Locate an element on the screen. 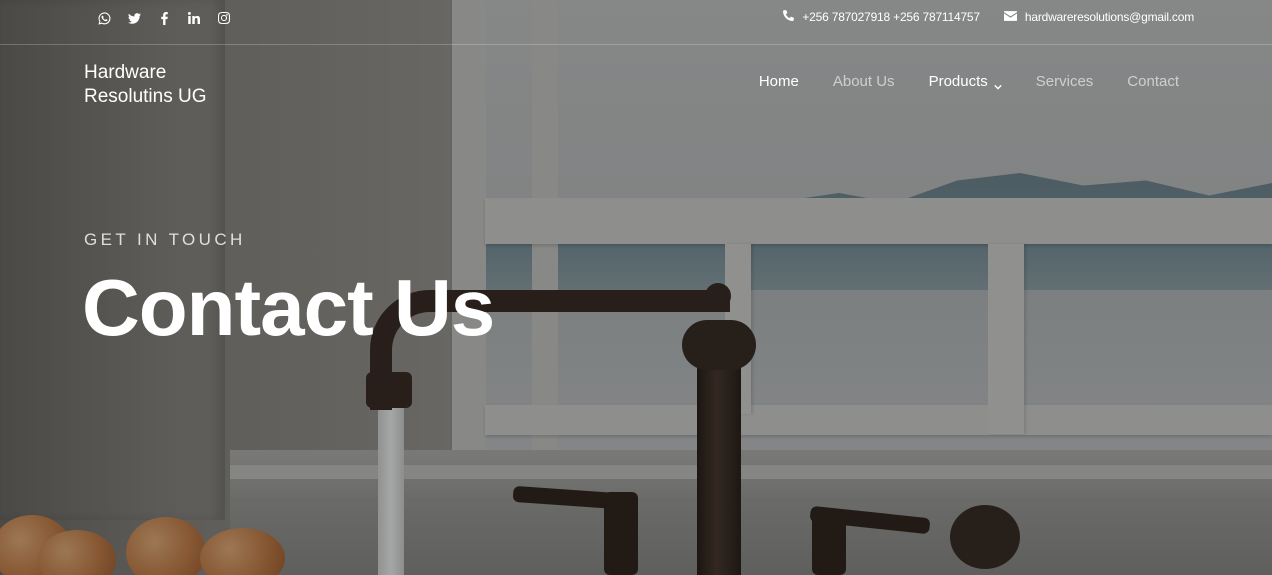 The width and height of the screenshot is (1272, 575). email-item: hardwareresolutions@gmail.com is located at coordinates (1098, 17).